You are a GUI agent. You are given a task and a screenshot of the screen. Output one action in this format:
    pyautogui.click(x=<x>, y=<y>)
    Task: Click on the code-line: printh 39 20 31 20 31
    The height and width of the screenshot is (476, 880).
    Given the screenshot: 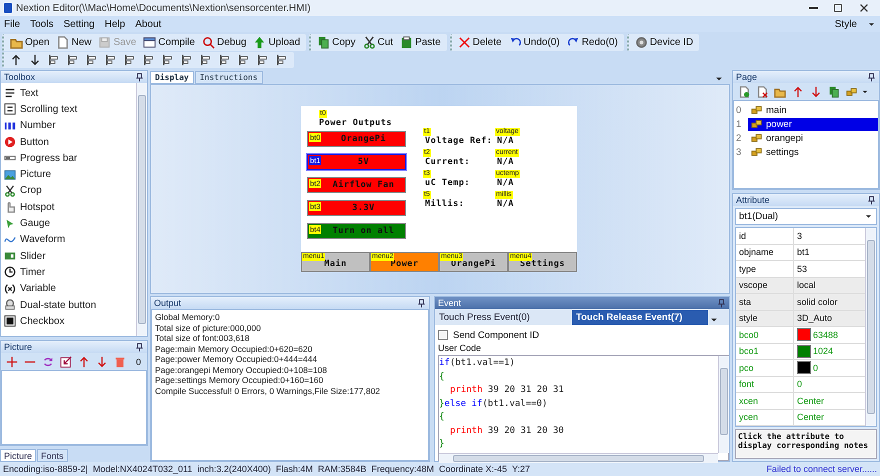 What is the action you would take?
    pyautogui.click(x=507, y=391)
    